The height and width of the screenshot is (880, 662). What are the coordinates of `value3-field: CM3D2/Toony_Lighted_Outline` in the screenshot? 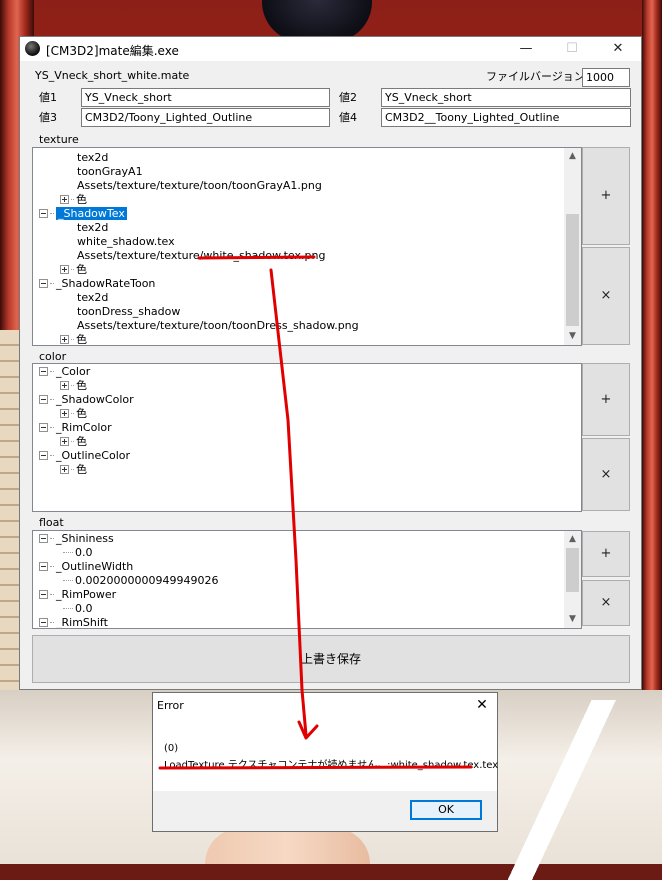 It's located at (205, 117).